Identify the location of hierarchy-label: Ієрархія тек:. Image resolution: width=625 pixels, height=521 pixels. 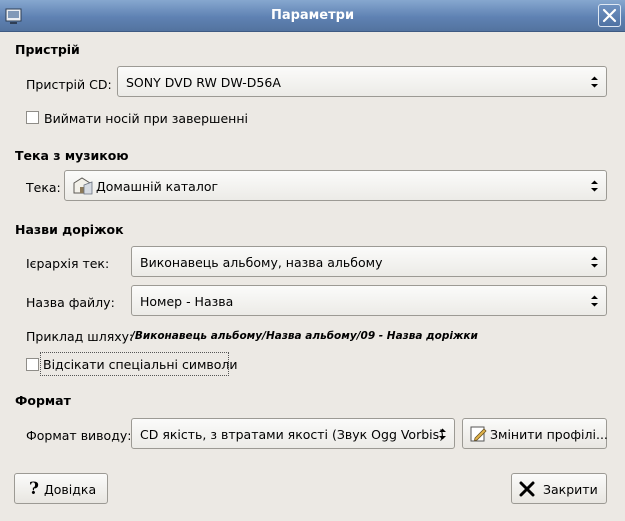
(68, 263).